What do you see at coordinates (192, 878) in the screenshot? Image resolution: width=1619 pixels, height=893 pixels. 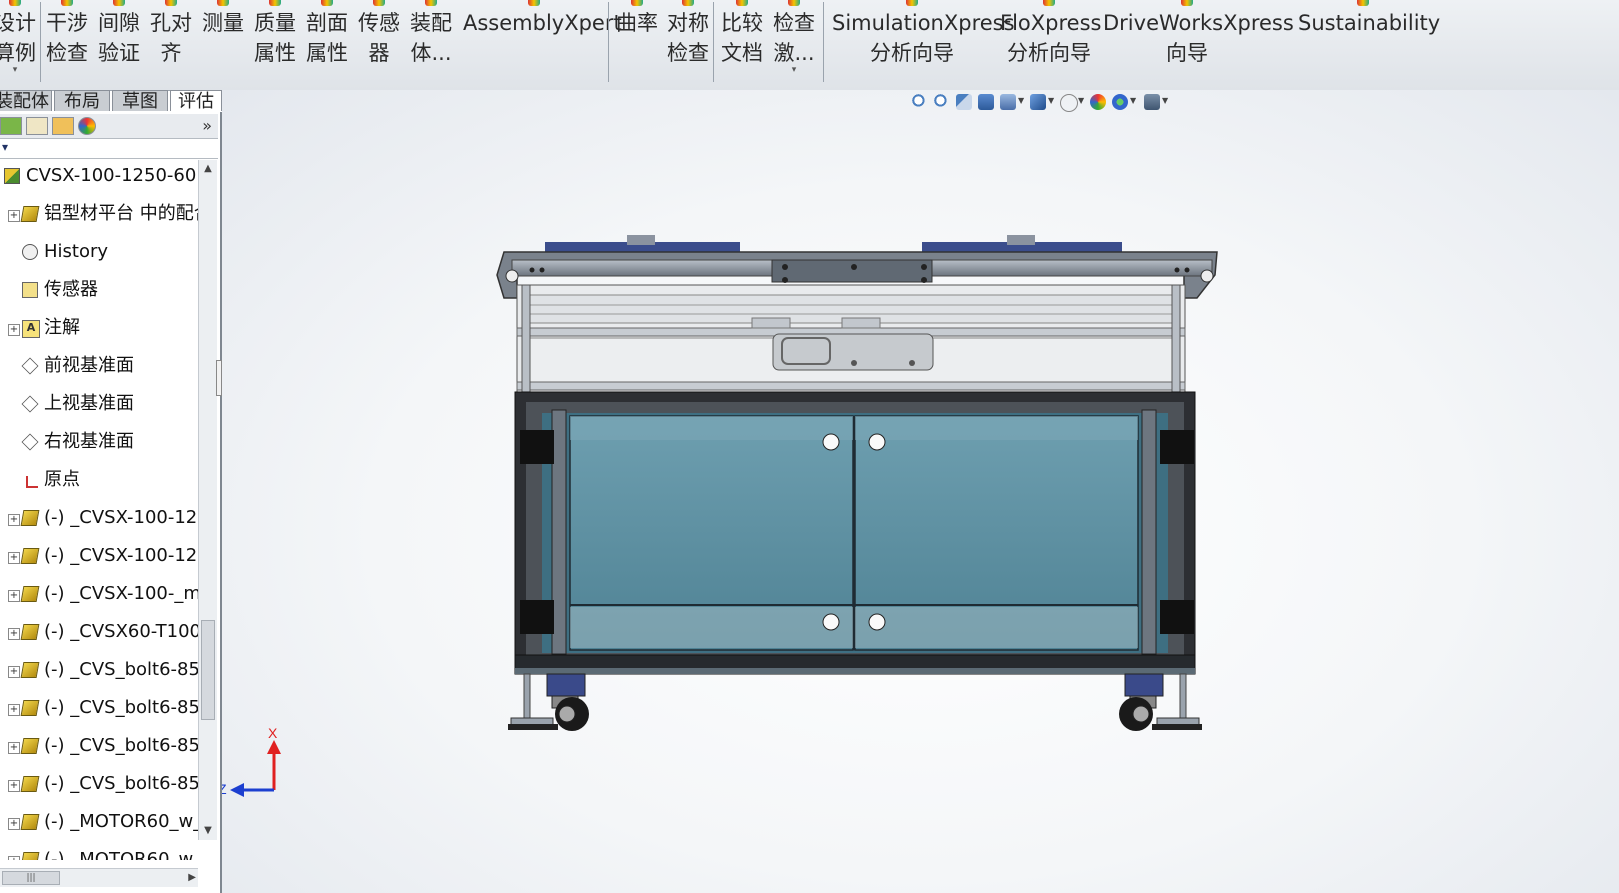 I see `scroll-right-arrow-icon: ▶` at bounding box center [192, 878].